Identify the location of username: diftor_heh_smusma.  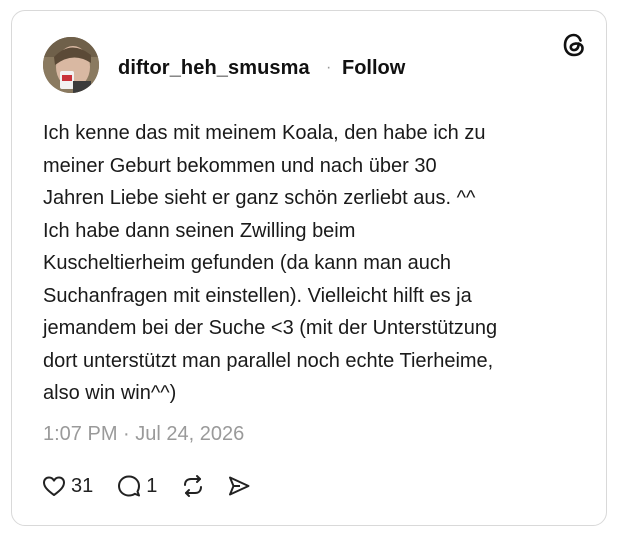
(214, 68).